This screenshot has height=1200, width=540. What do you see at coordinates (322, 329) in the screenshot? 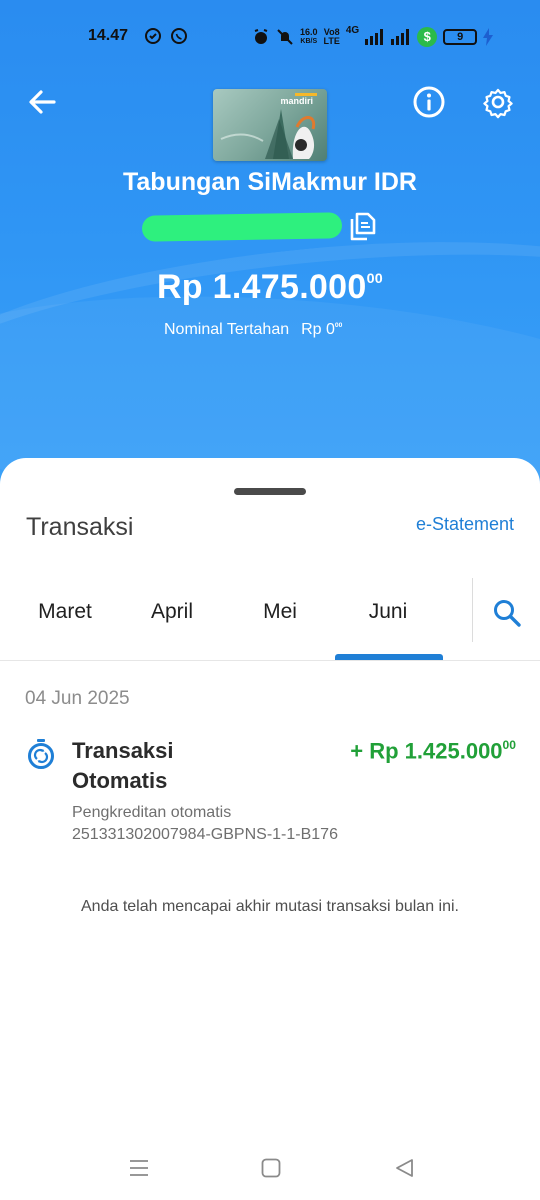
I see `hold-value: Rp 000` at bounding box center [322, 329].